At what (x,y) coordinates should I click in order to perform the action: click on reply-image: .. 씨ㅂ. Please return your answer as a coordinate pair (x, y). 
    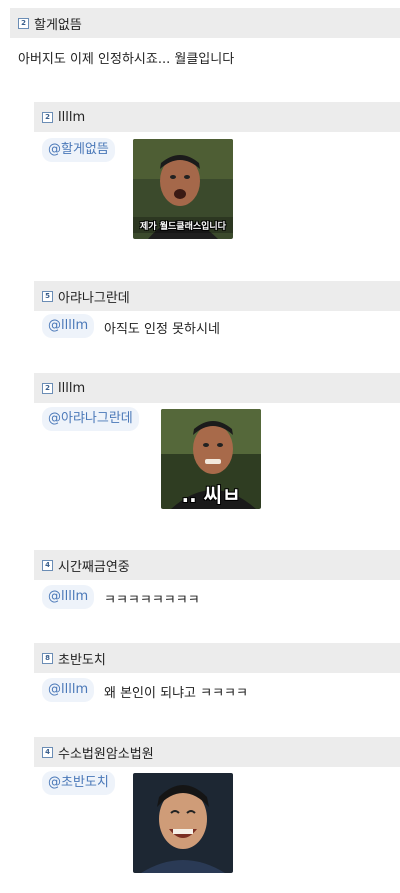
    Looking at the image, I should click on (211, 459).